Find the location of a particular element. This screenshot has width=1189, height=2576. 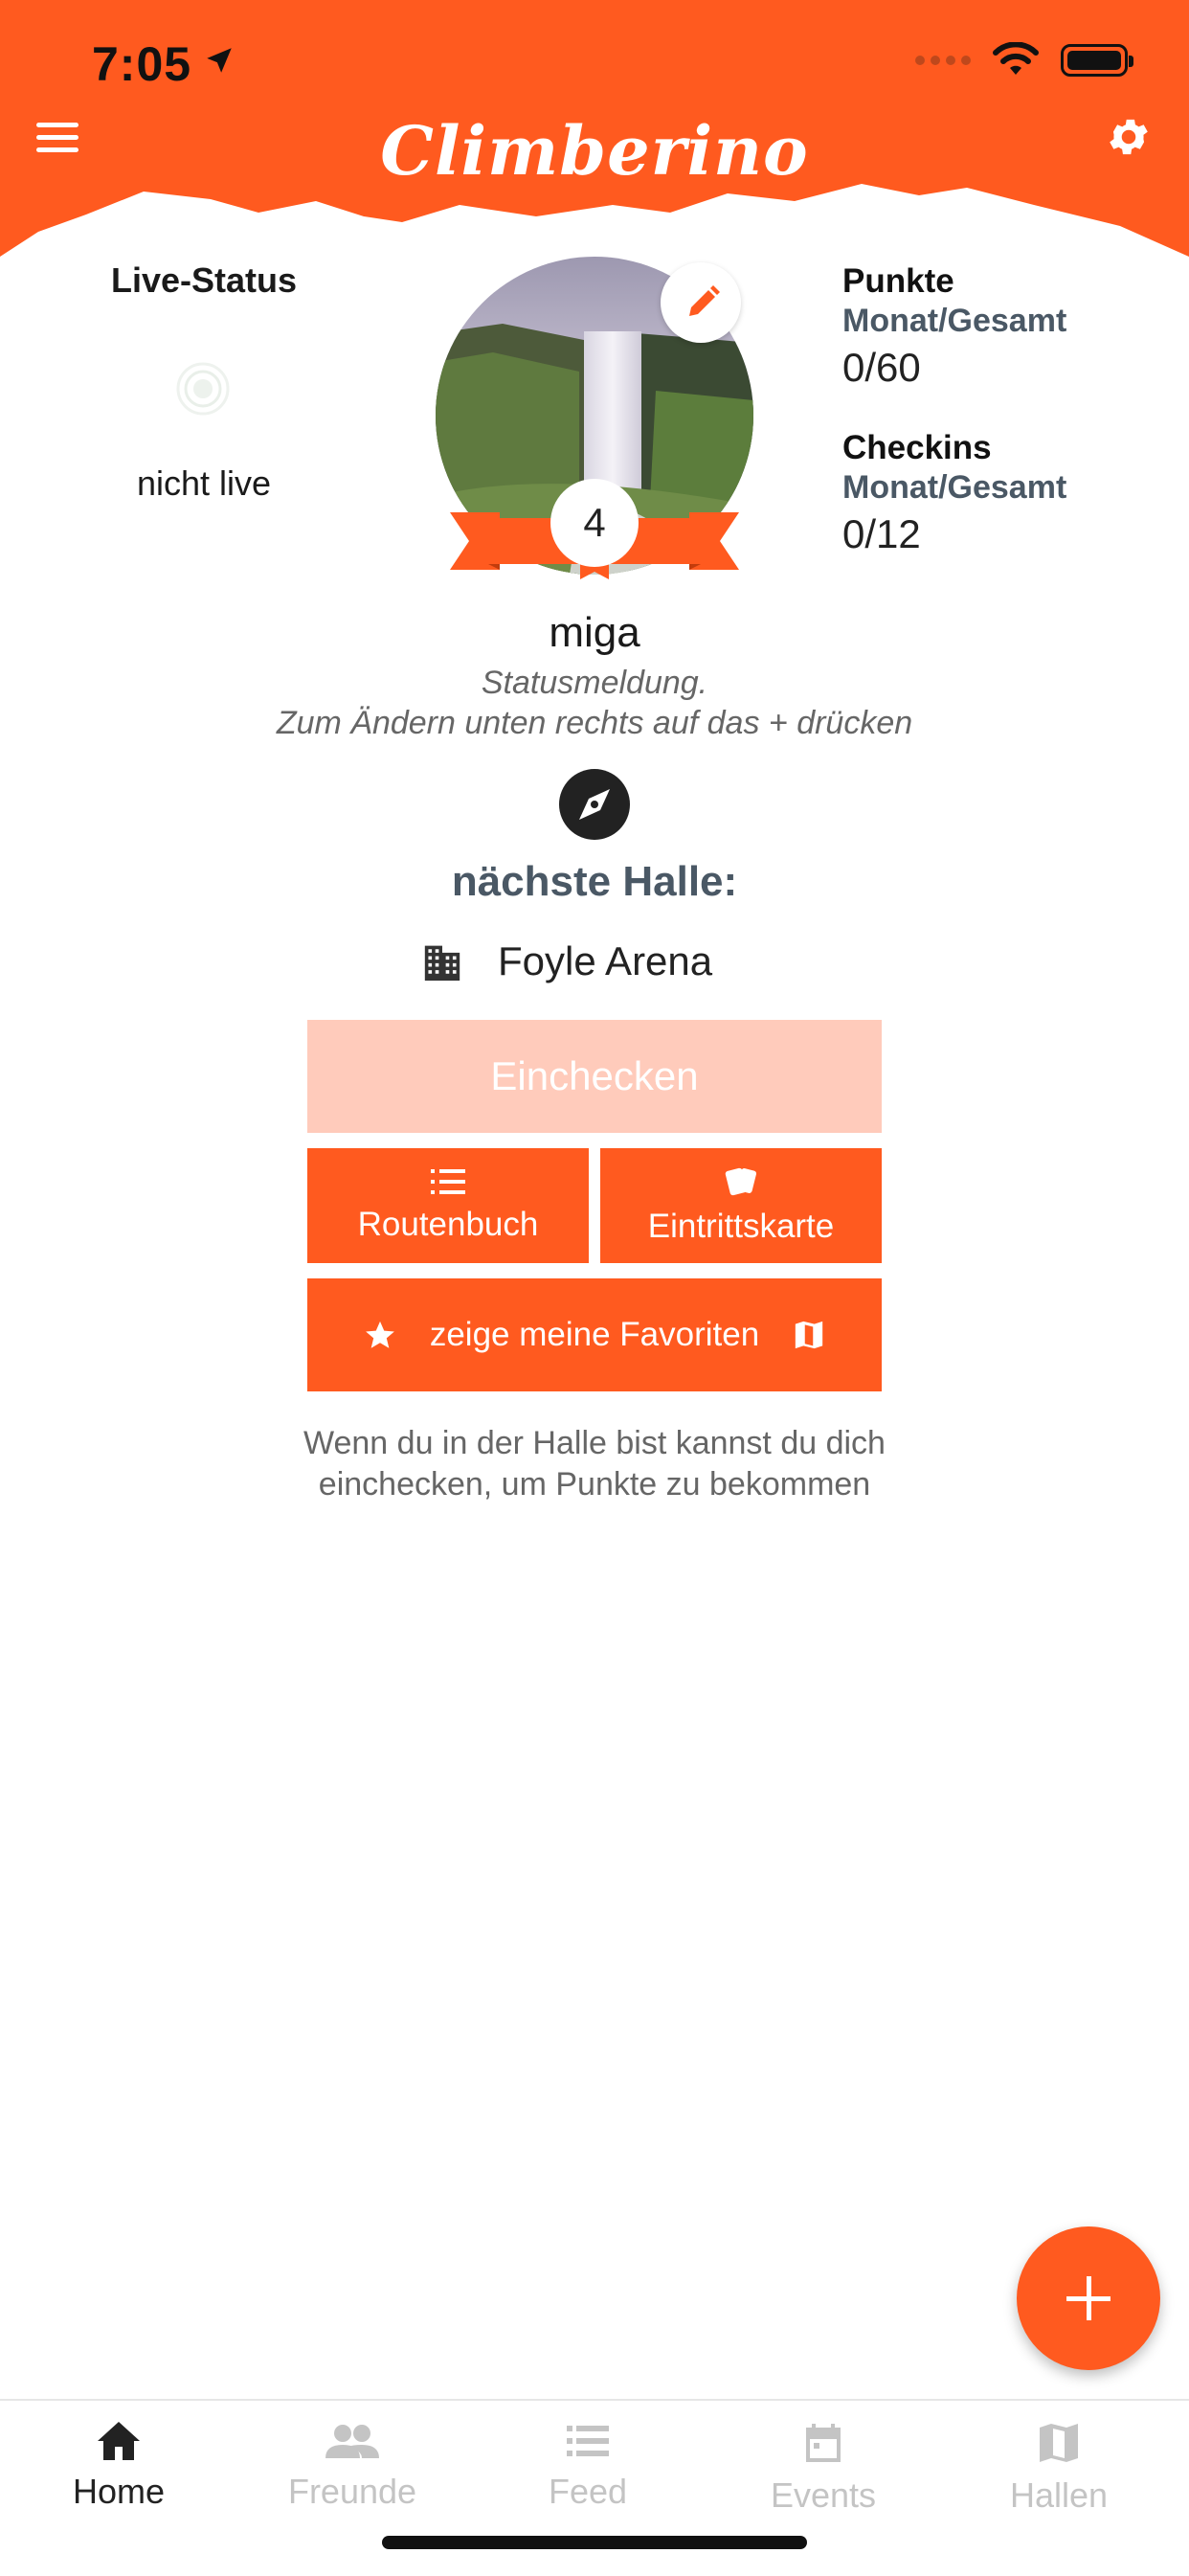

pencil-icon is located at coordinates (704, 300).